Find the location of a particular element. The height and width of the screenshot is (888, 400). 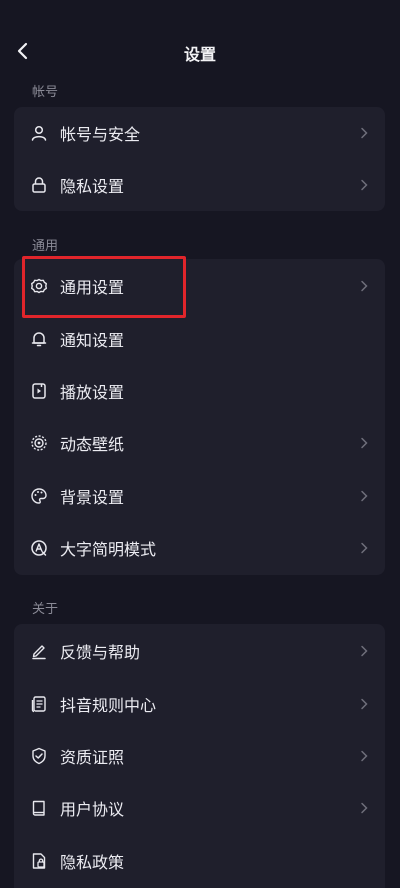

row-label: 资质证照 is located at coordinates (92, 757).